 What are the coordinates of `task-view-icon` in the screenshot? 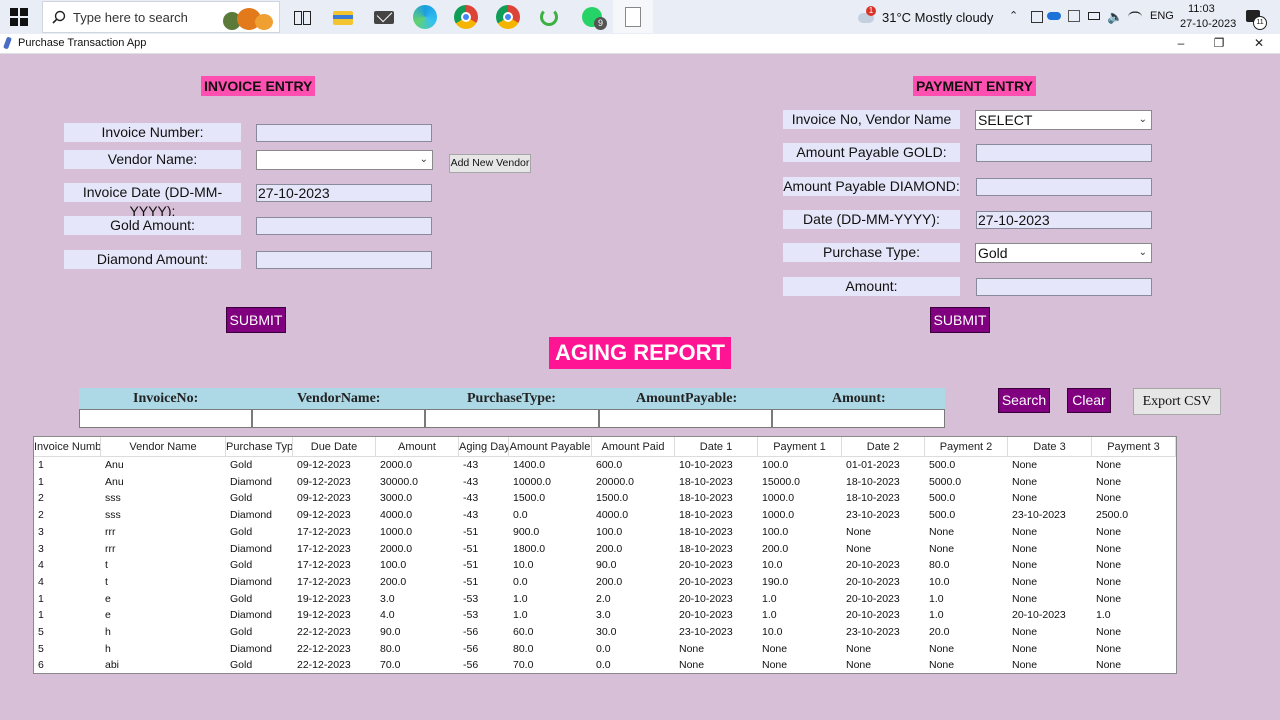 It's located at (302, 17).